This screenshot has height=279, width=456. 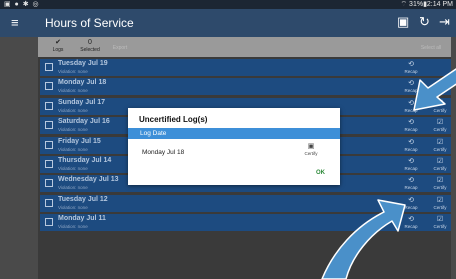 What do you see at coordinates (84, 122) in the screenshot?
I see `log-date: Saturday Jul 16` at bounding box center [84, 122].